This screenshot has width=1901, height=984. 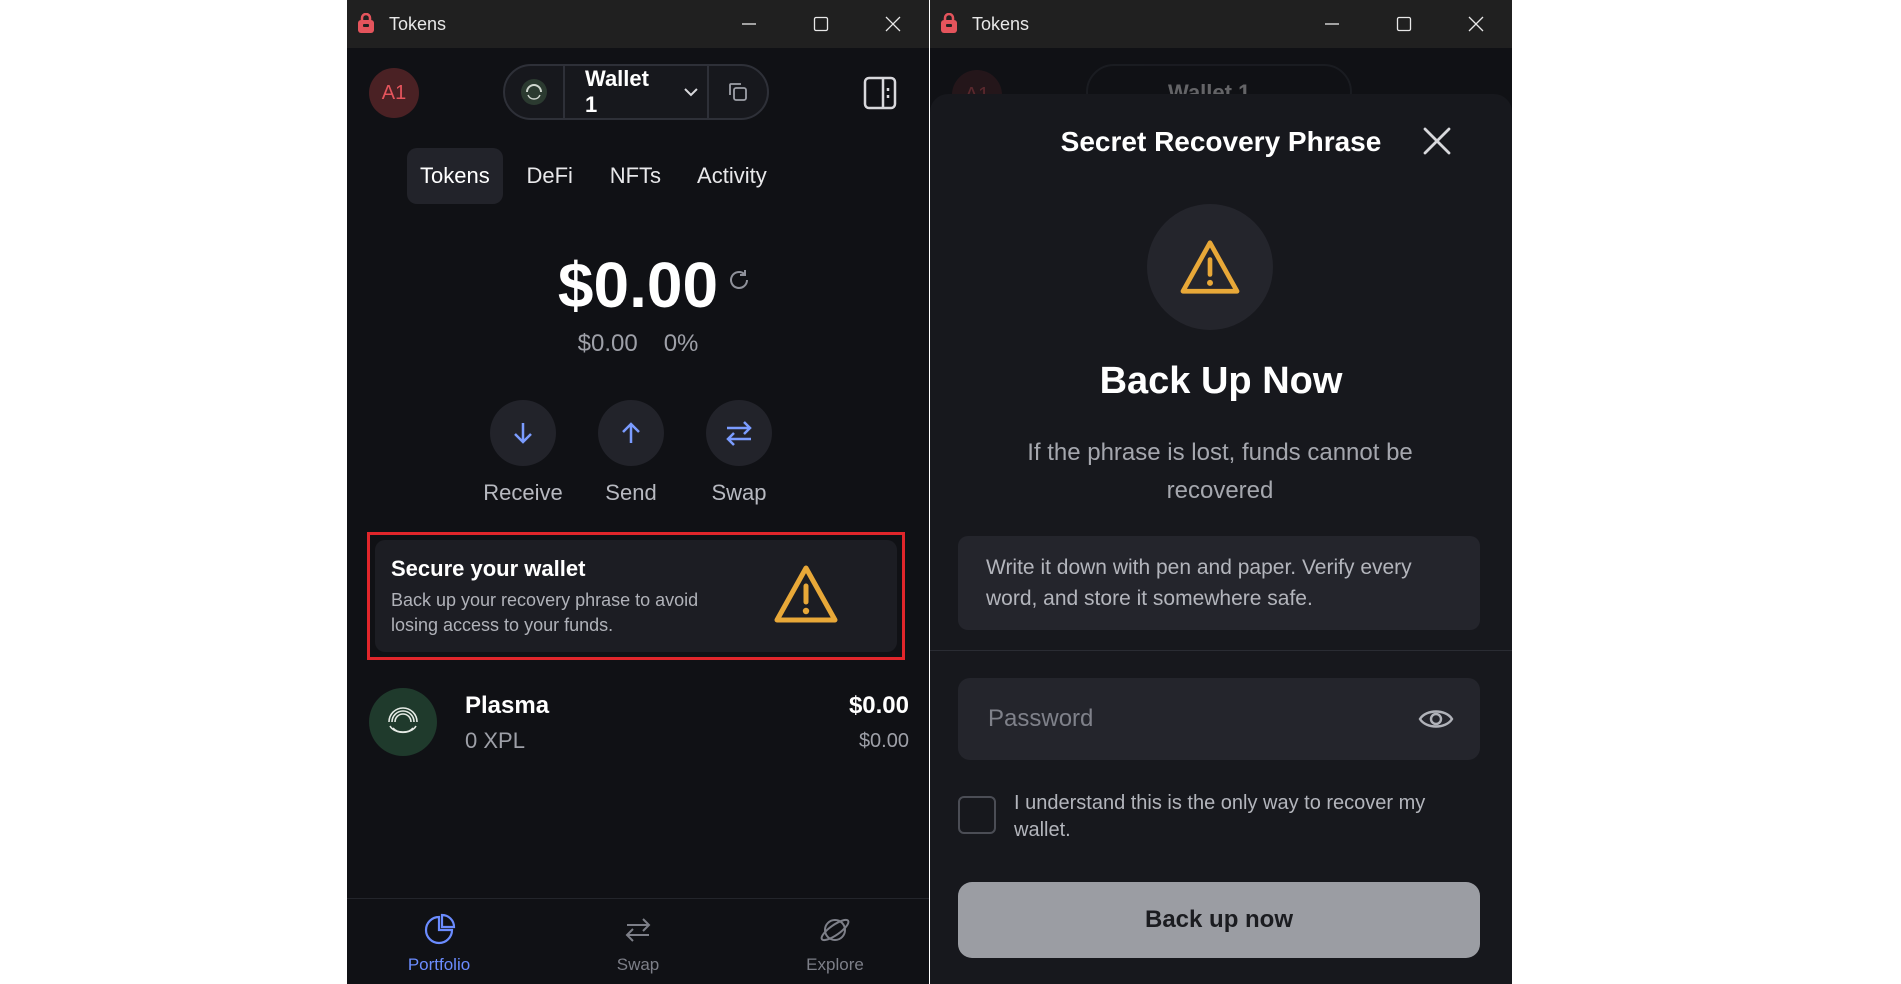 I want to click on wallet-name-dropdown: Wallet 1, so click(x=633, y=92).